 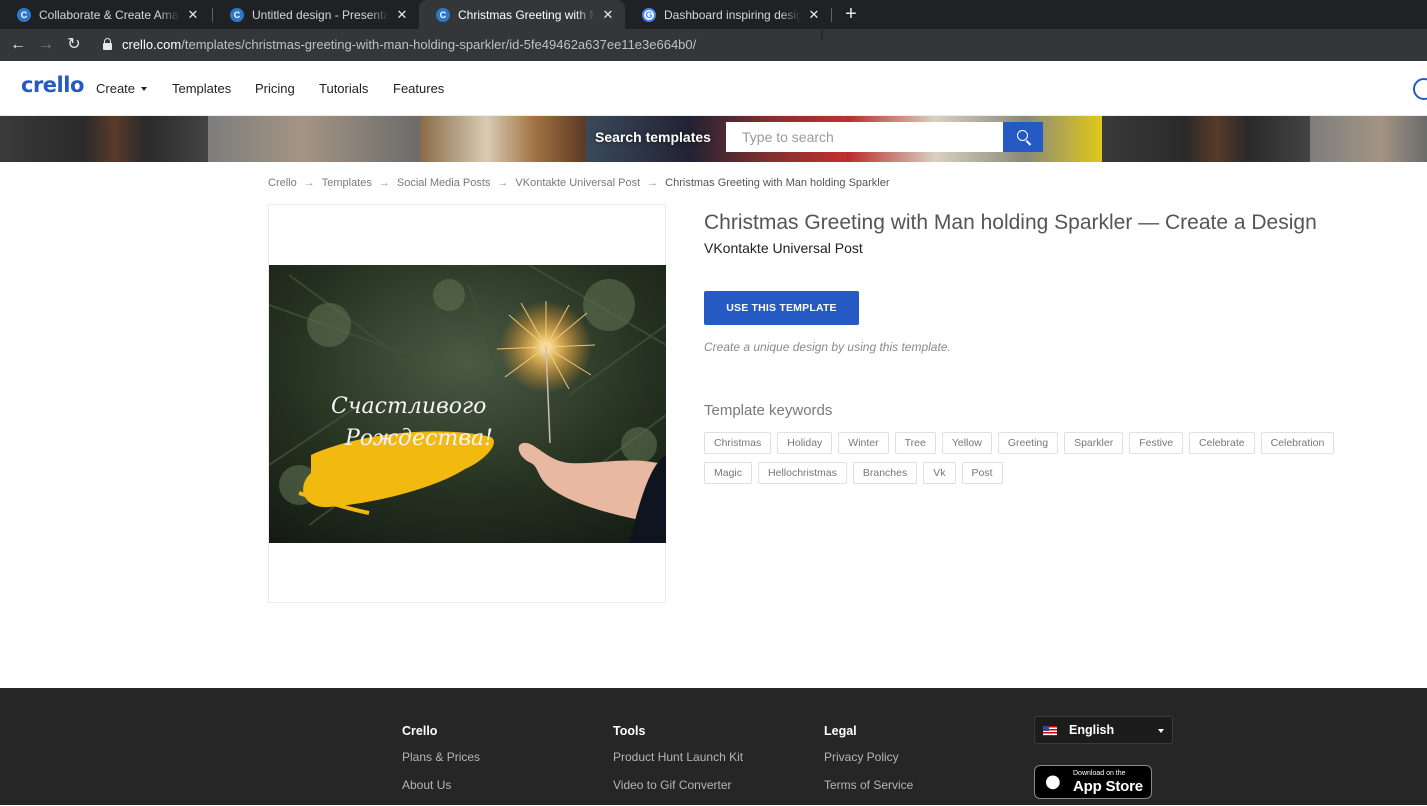 What do you see at coordinates (1028, 443) in the screenshot?
I see `keyword-tag: Greeting` at bounding box center [1028, 443].